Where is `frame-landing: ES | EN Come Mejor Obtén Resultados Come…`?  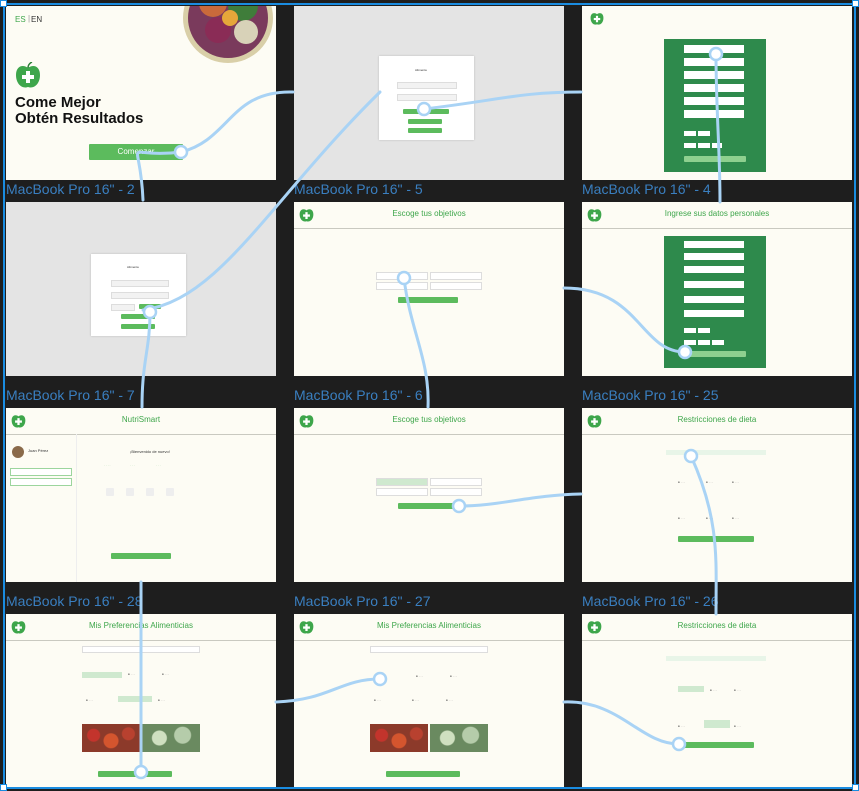
frame-landing: ES | EN Come Mejor Obtén Resultados Come… is located at coordinates (141, 93).